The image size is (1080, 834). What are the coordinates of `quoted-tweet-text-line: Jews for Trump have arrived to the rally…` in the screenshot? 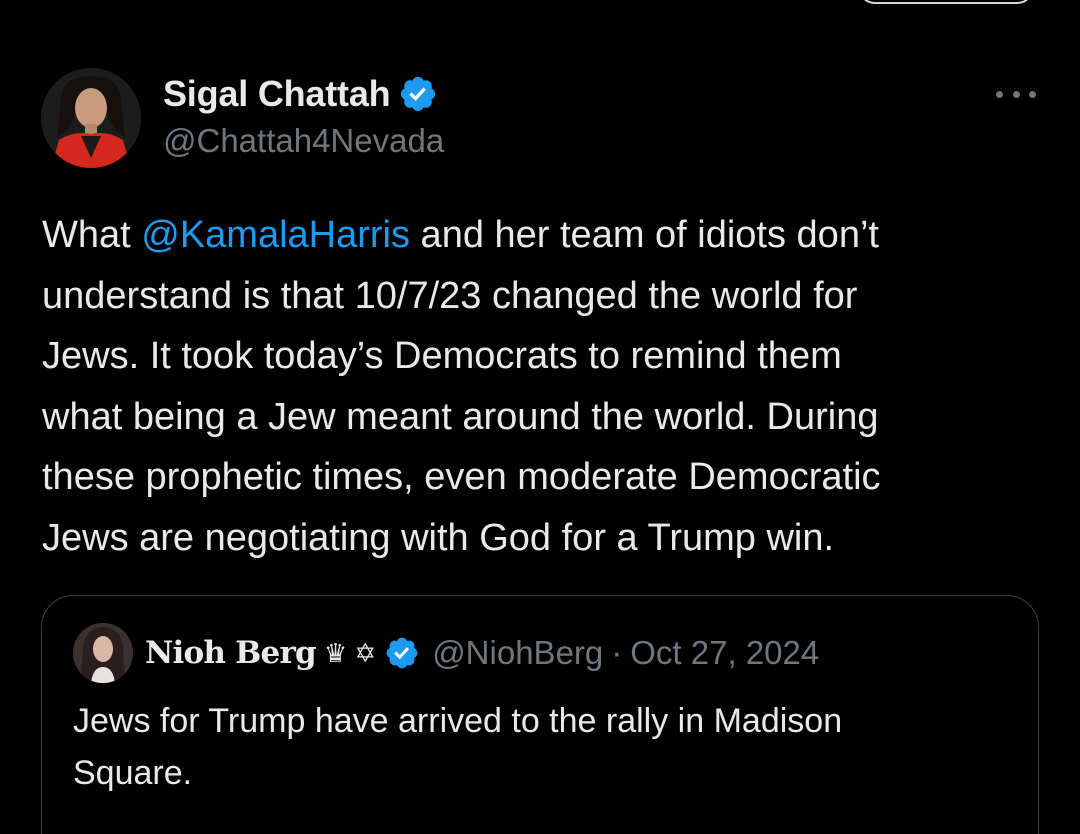 It's located at (458, 721).